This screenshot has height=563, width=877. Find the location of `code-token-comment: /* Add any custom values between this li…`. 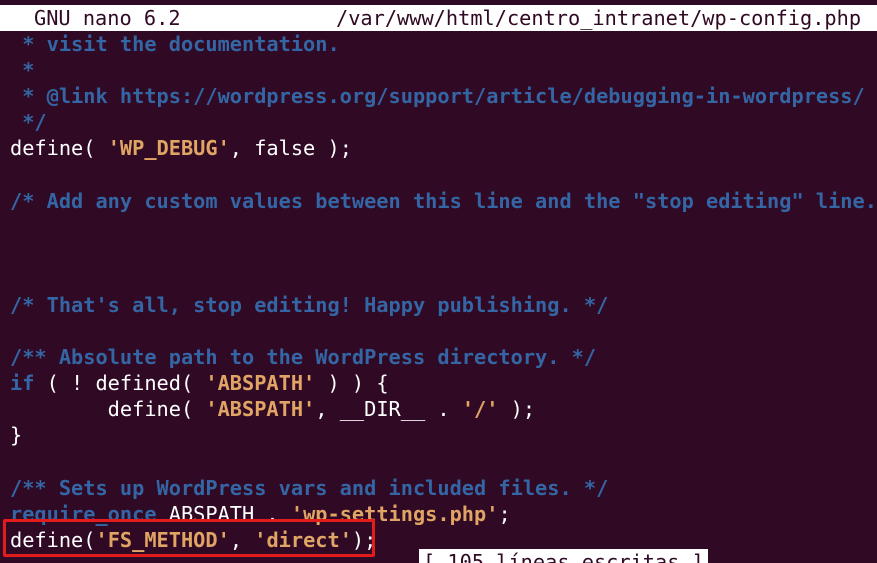

code-token-comment: /* Add any custom values between this li… is located at coordinates (443, 200).